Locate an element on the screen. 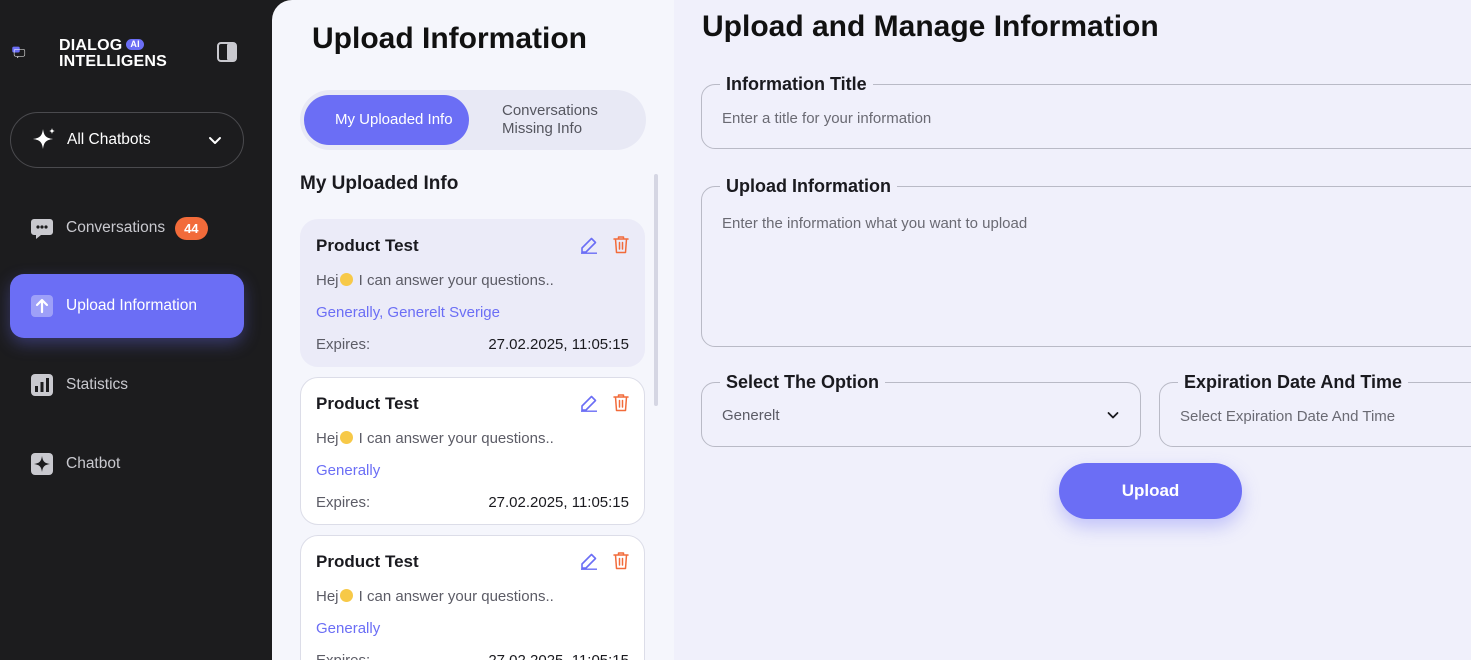 This screenshot has height=660, width=1471. sidebar-item-upload-information: Upload Information is located at coordinates (127, 306).